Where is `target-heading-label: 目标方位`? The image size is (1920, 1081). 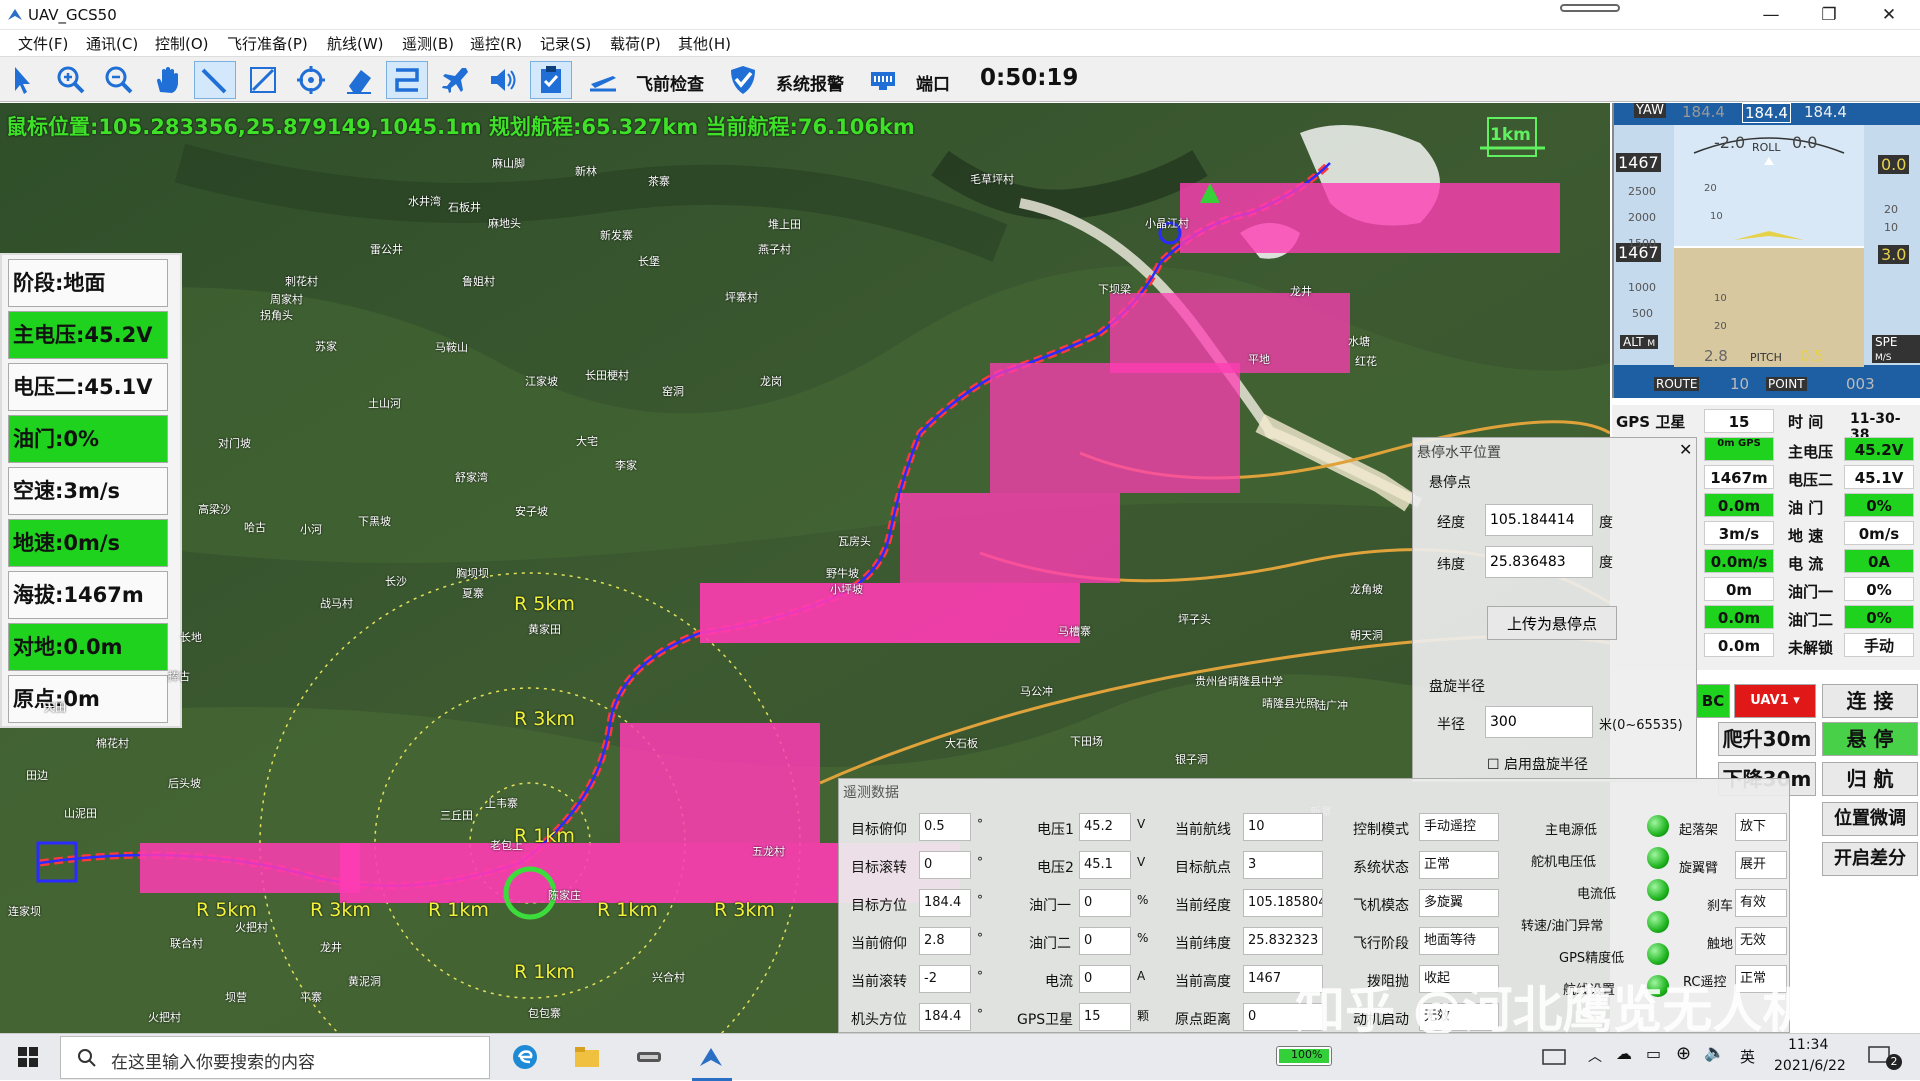
target-heading-label: 目标方位 is located at coordinates (879, 906).